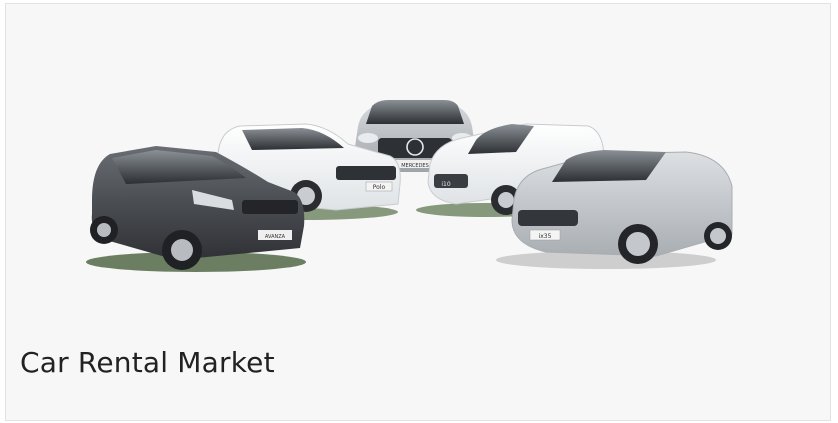 This screenshot has height=423, width=838. I want to click on mercedes-plate: MERCEDES, so click(415, 166).